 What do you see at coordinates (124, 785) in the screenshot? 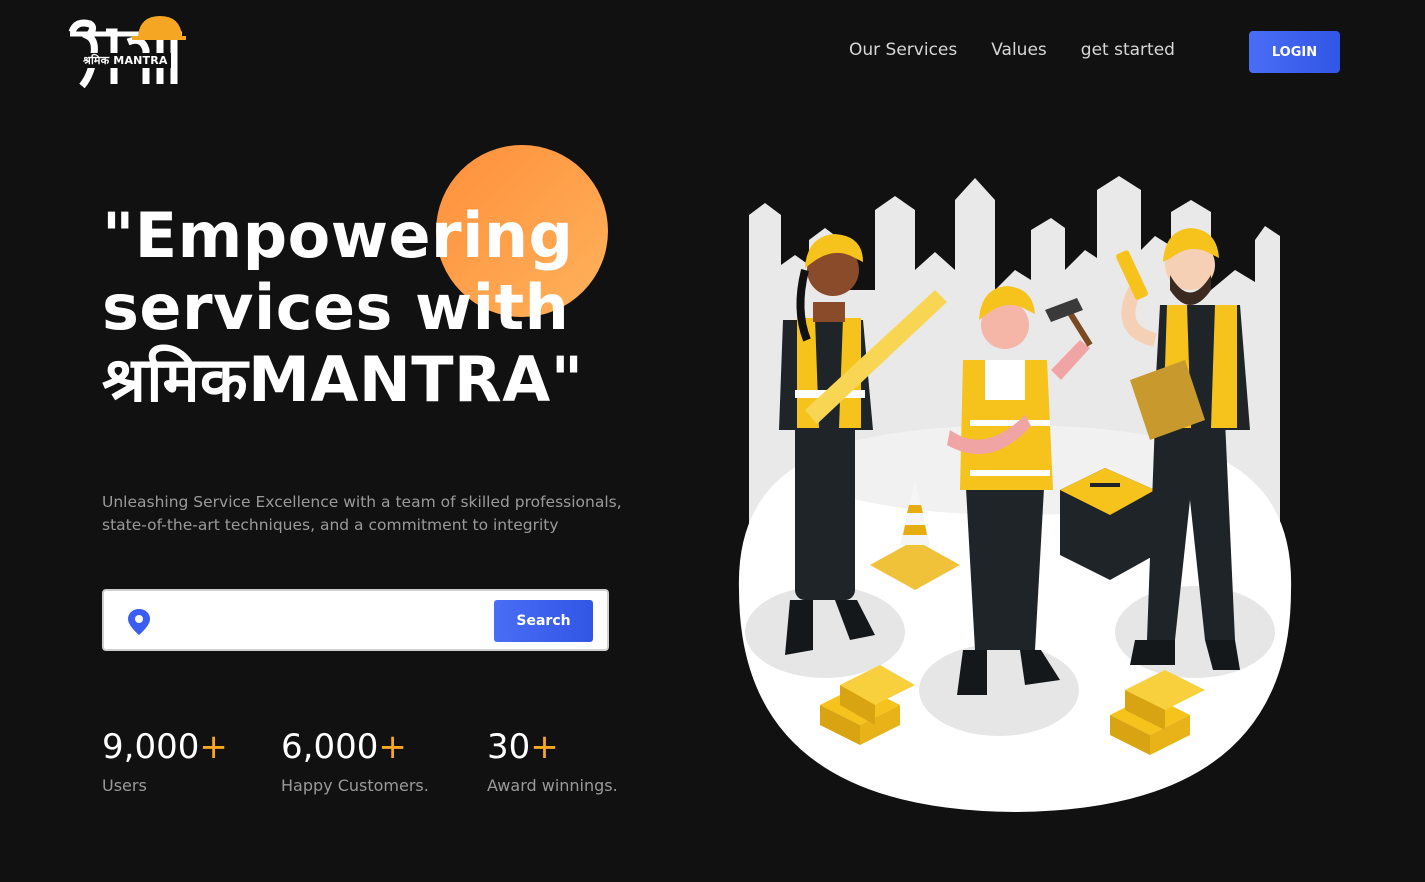
I see `stat-label: Users` at bounding box center [124, 785].